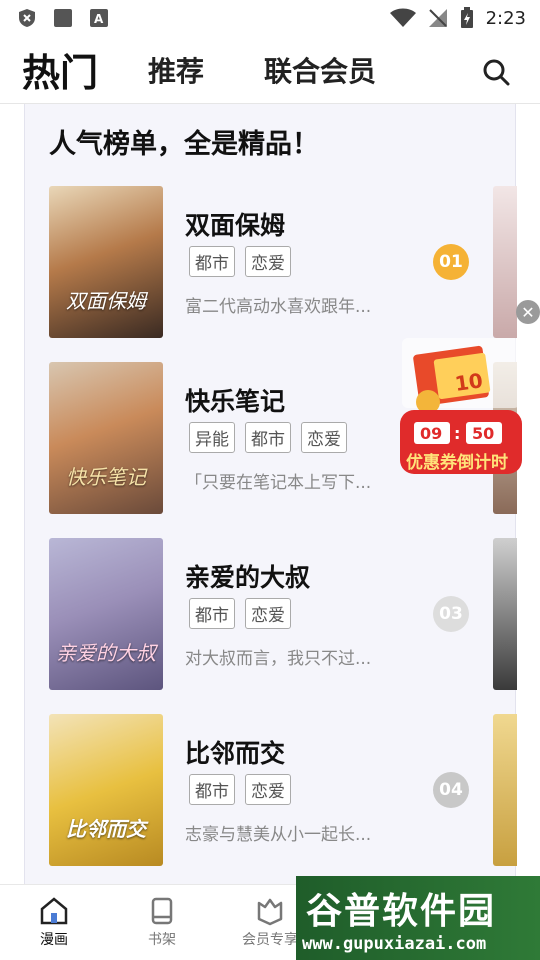 The width and height of the screenshot is (540, 960). What do you see at coordinates (106, 262) in the screenshot?
I see `comic-cover: 双面保姆` at bounding box center [106, 262].